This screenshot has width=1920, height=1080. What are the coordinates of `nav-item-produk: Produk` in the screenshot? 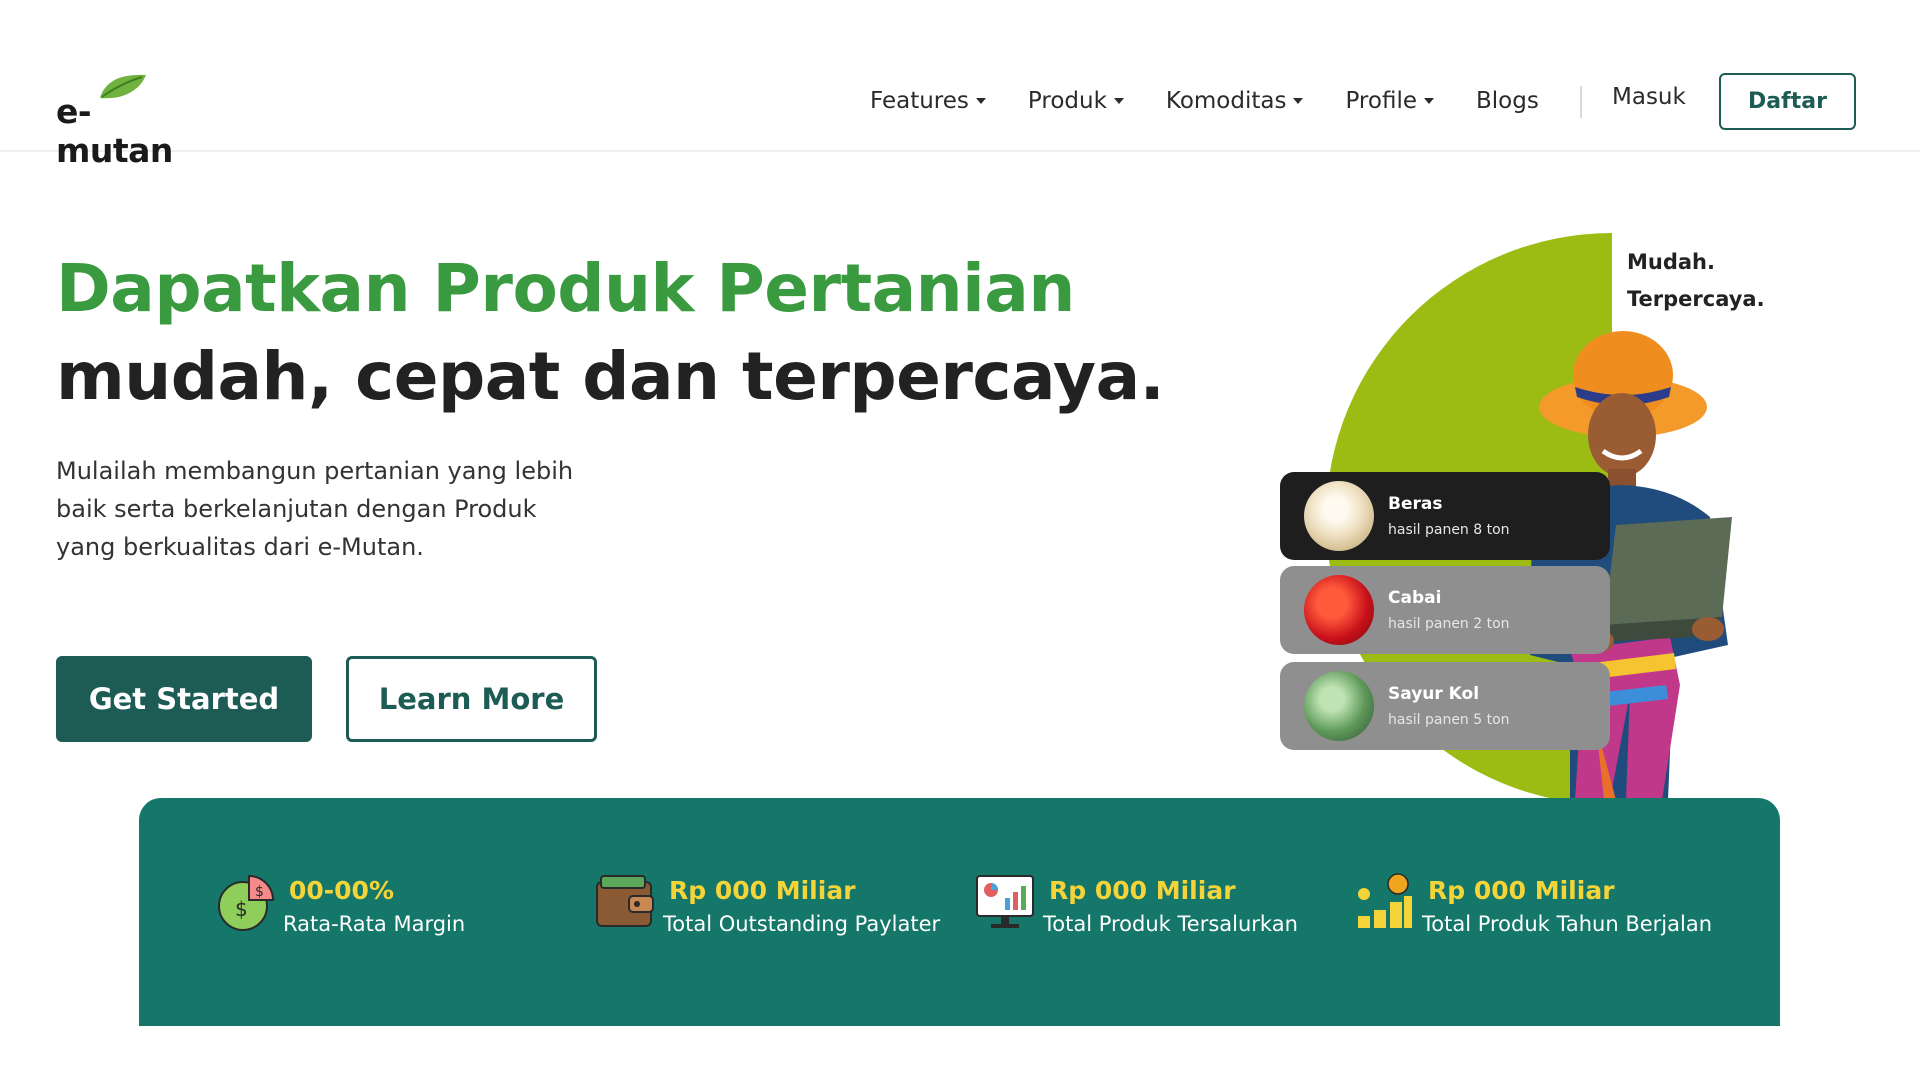 It's located at (1076, 101).